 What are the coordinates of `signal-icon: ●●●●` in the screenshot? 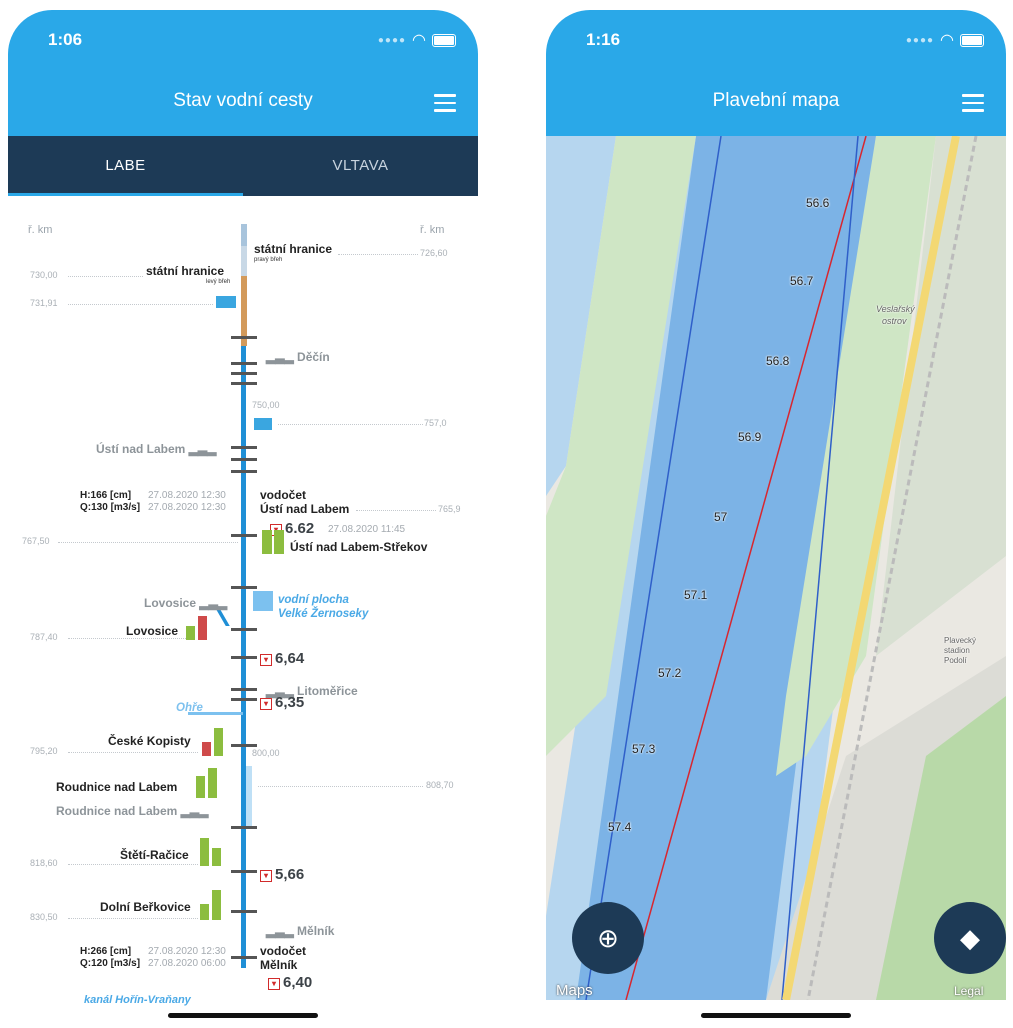 It's located at (392, 40).